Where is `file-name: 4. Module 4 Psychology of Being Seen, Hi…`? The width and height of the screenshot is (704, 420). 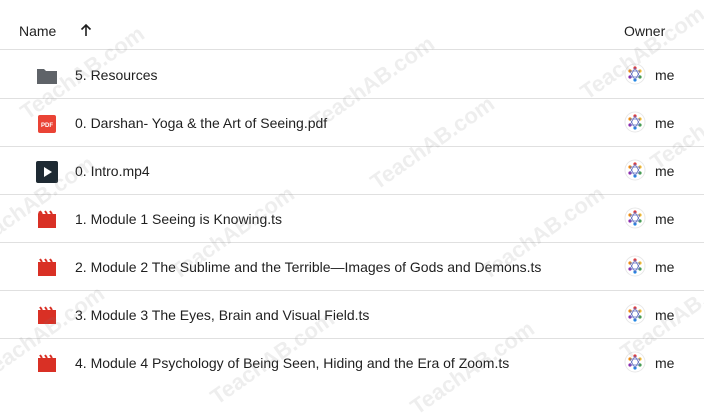
file-name: 4. Module 4 Psychology of Being Seen, Hi… is located at coordinates (292, 363).